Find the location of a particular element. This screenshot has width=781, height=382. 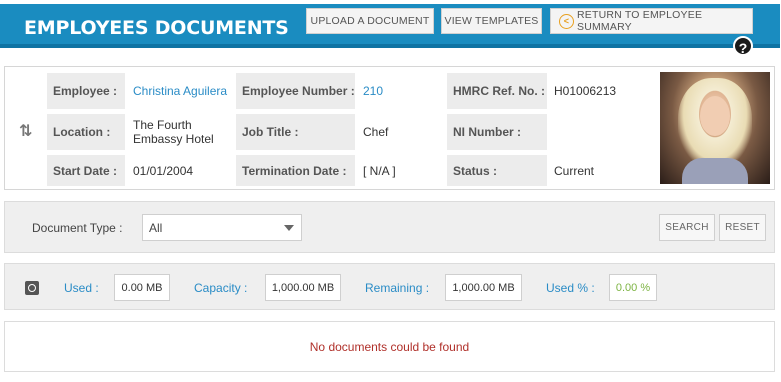

reset-button: RESET is located at coordinates (742, 227).